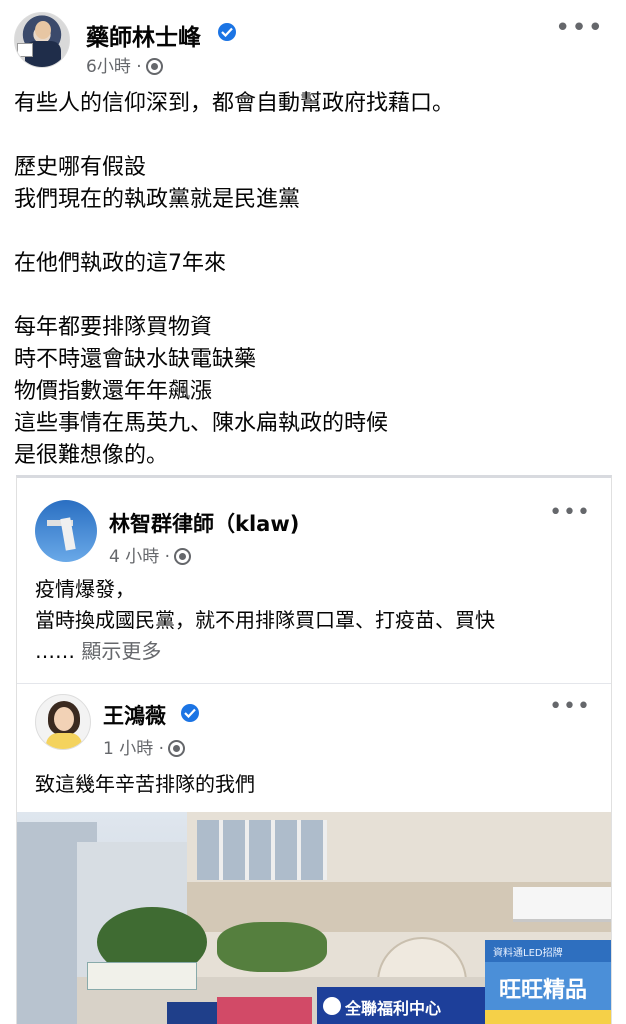 The height and width of the screenshot is (1024, 626). I want to click on post-timestamp: 6小時 ·, so click(114, 67).